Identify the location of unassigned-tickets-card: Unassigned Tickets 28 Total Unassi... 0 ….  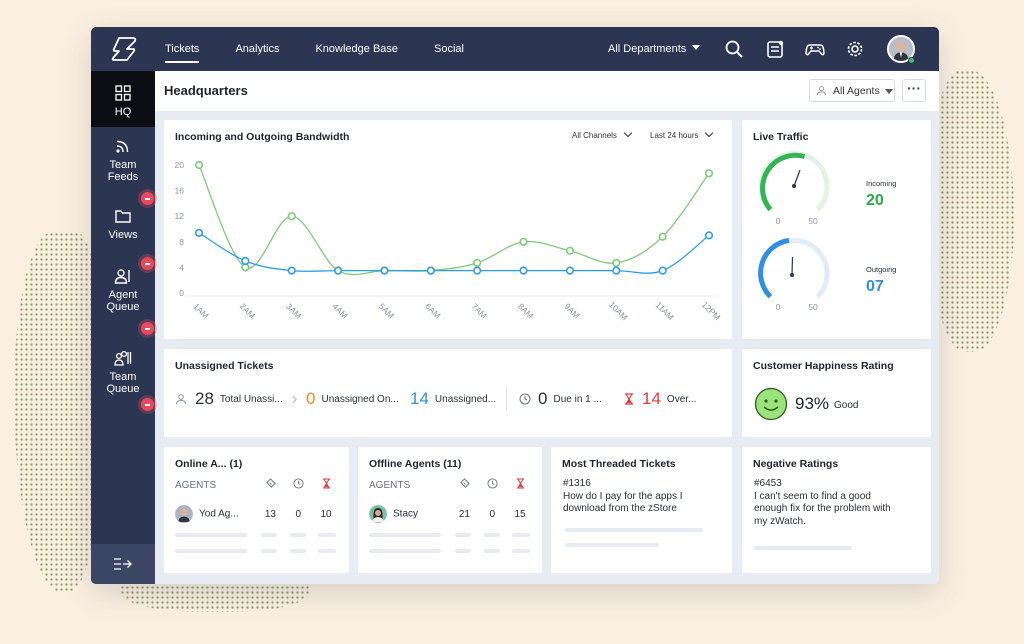
(448, 393).